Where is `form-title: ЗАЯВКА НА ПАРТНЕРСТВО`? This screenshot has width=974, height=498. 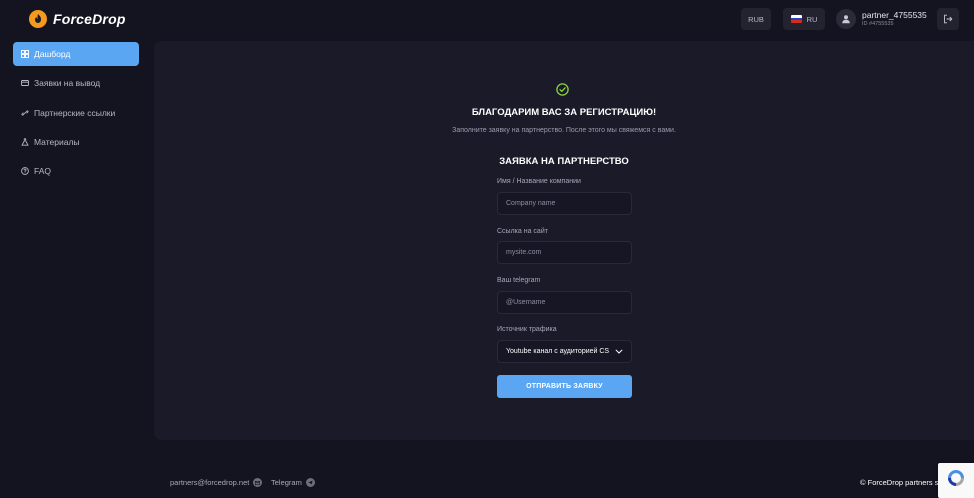
form-title: ЗАЯВКА НА ПАРТНЕРСТВО is located at coordinates (564, 161).